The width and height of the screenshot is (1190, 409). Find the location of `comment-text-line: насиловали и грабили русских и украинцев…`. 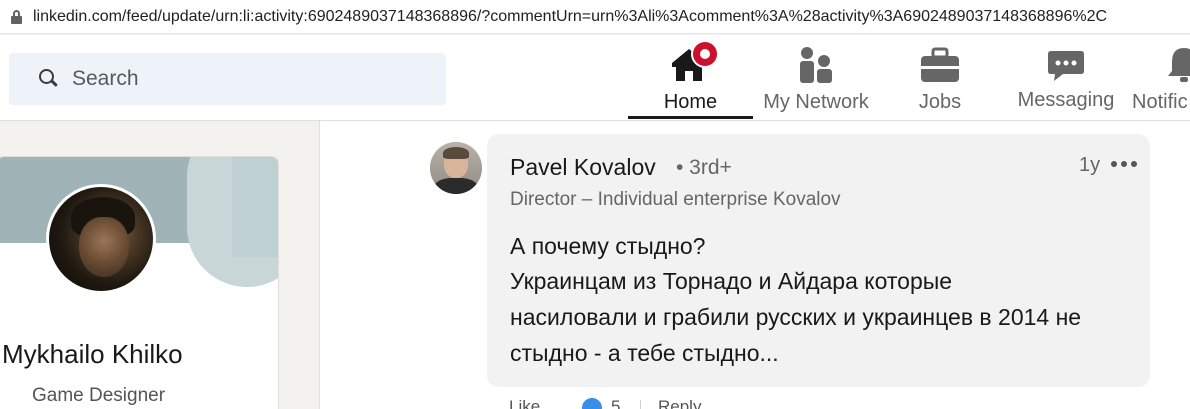

comment-text-line: насиловали и грабили русских и украинцев… is located at coordinates (796, 317).